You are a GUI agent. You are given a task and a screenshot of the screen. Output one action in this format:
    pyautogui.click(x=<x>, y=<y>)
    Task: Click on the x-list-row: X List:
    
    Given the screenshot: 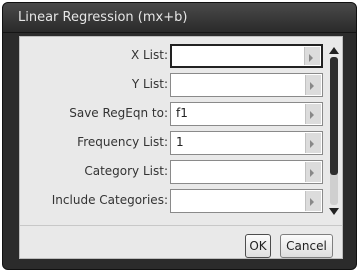 What is the action you would take?
    pyautogui.click(x=173, y=56)
    